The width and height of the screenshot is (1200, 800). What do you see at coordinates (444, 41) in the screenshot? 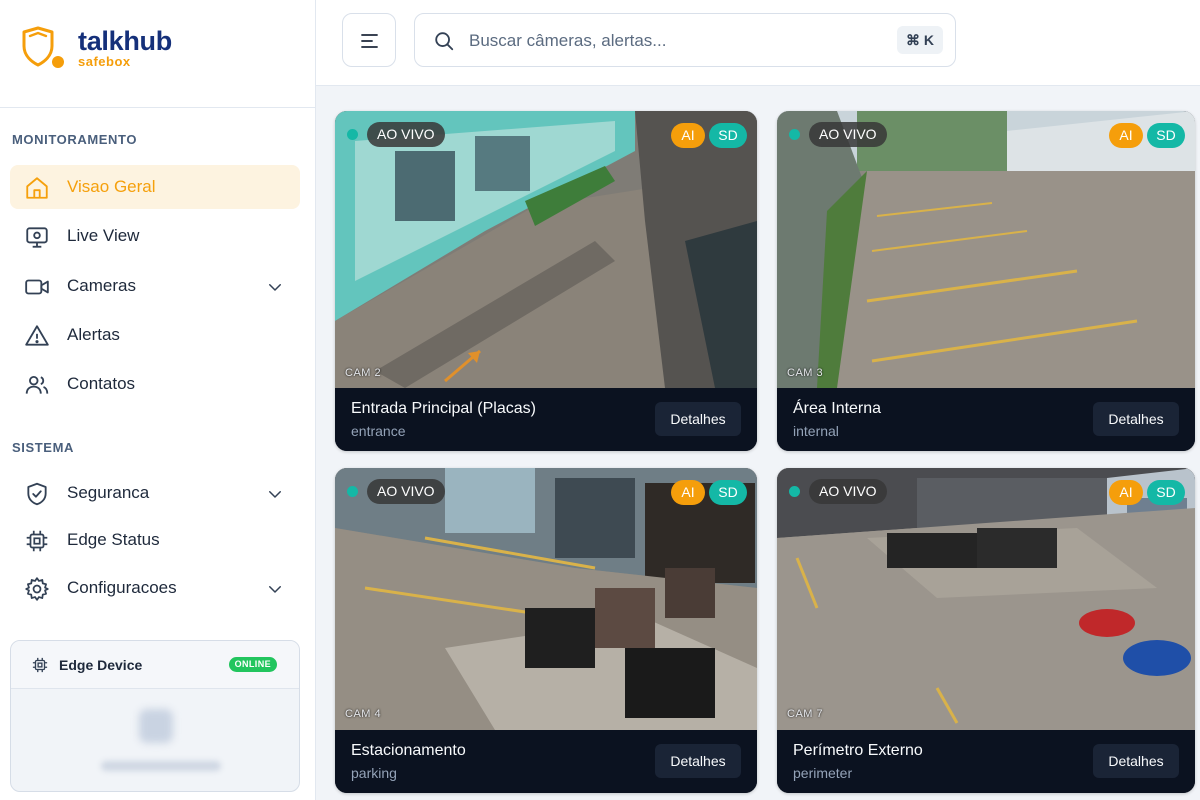
I see `search-icon` at bounding box center [444, 41].